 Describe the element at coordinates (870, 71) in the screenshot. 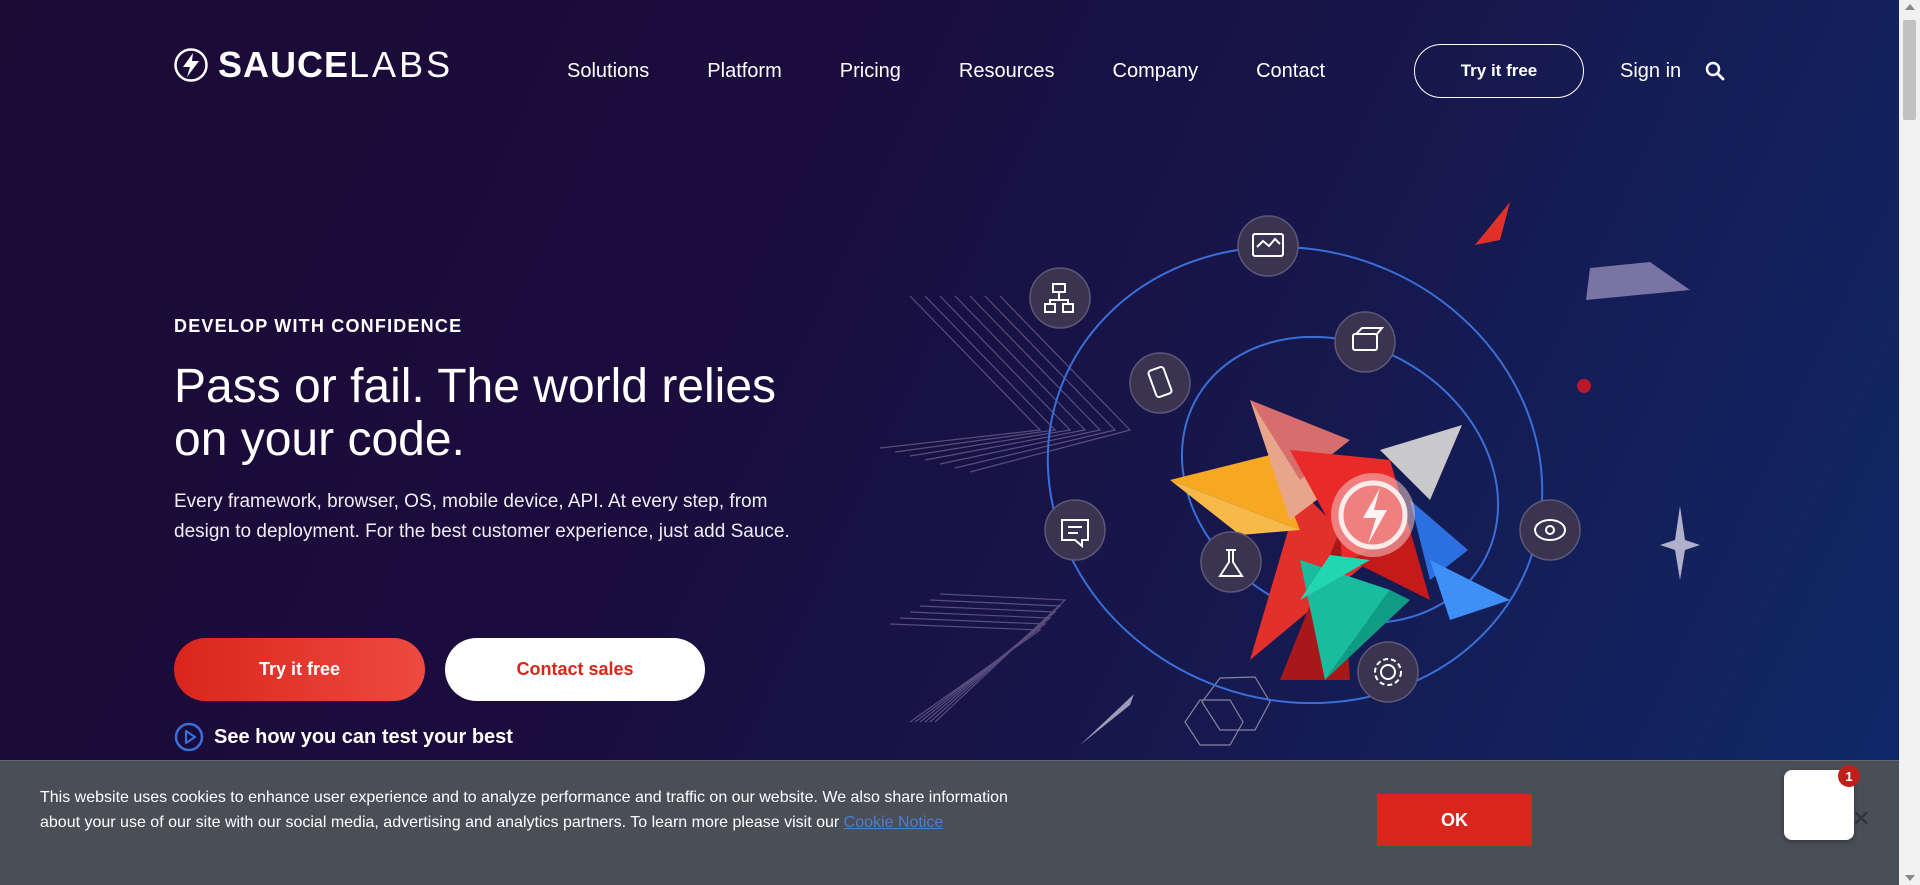

I see `nav-pricing: Pricing` at that location.